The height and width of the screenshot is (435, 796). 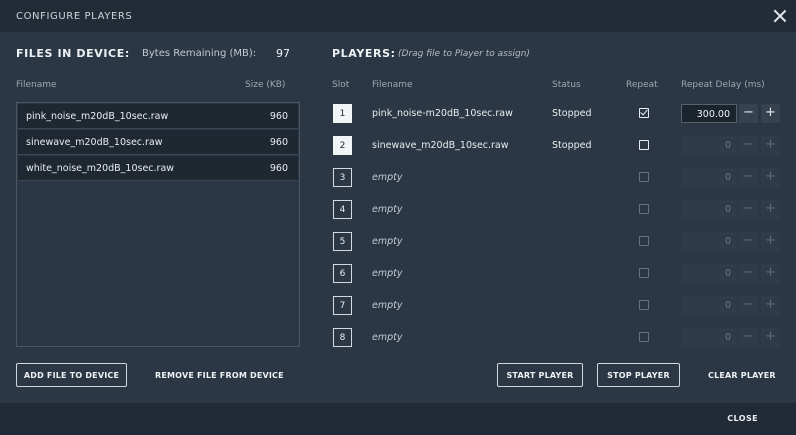 What do you see at coordinates (440, 145) in the screenshot?
I see `player-filename: sinewave_m20dB_10sec.raw` at bounding box center [440, 145].